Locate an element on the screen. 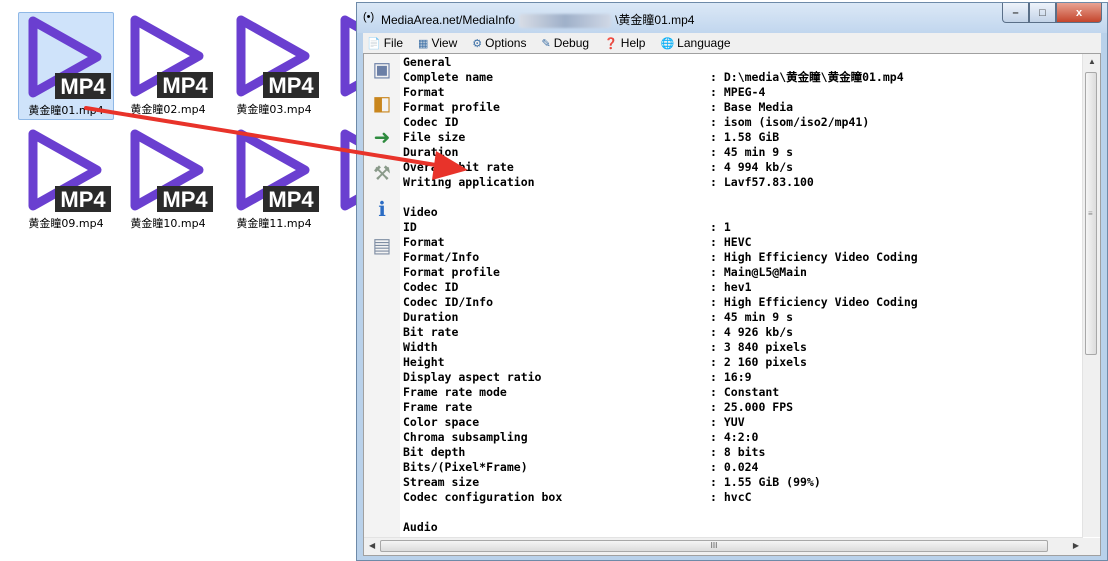  minimize-button: – is located at coordinates (1015, 13).